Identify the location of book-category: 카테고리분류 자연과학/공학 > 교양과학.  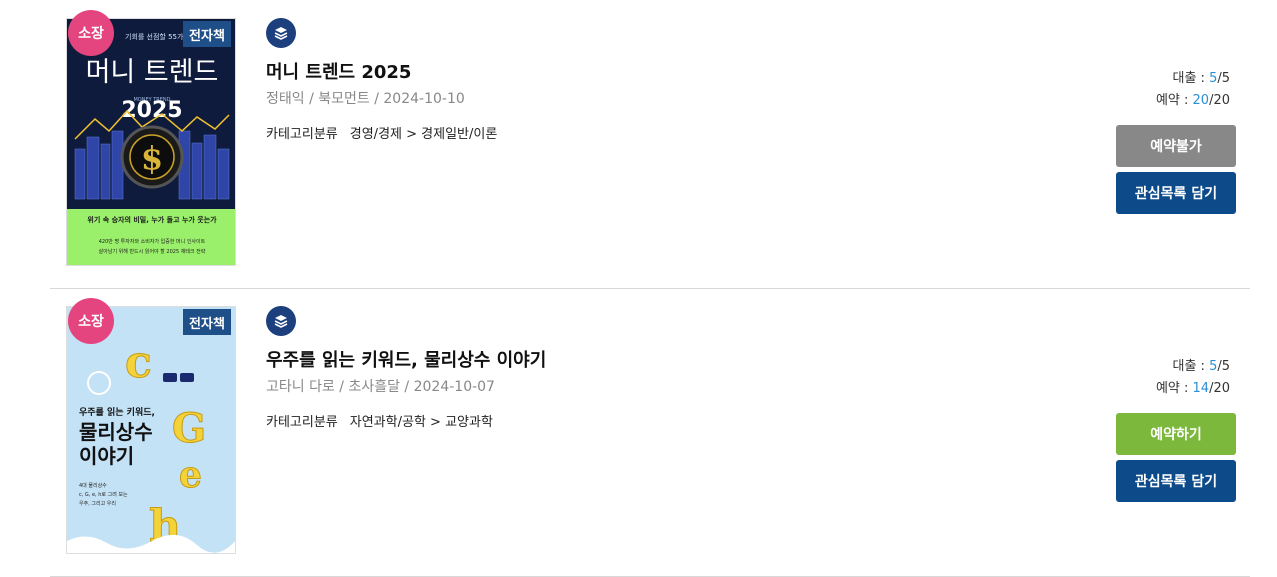
(379, 420).